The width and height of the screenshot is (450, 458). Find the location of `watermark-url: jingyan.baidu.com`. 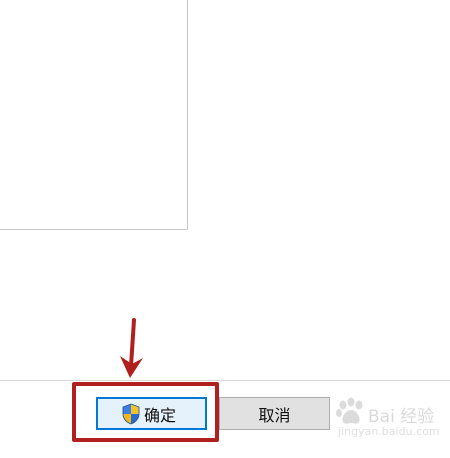

watermark-url: jingyan.baidu.com is located at coordinates (389, 431).